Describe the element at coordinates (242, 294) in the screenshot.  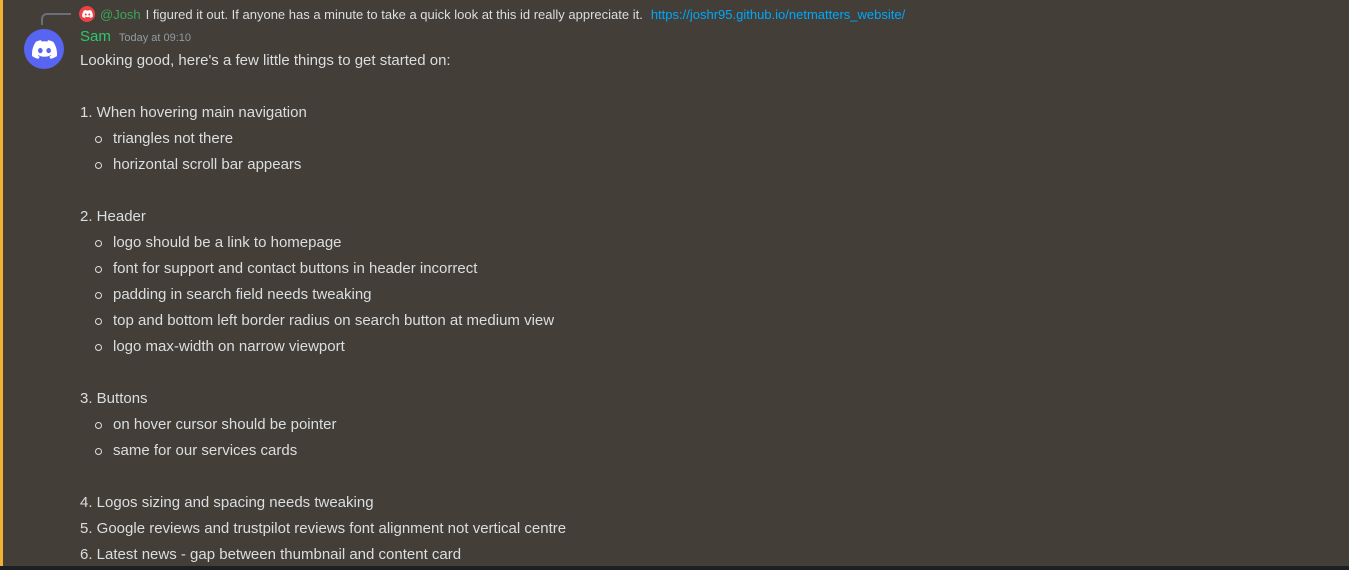
I see `list-item-text: padding in search field needs tweaking` at that location.